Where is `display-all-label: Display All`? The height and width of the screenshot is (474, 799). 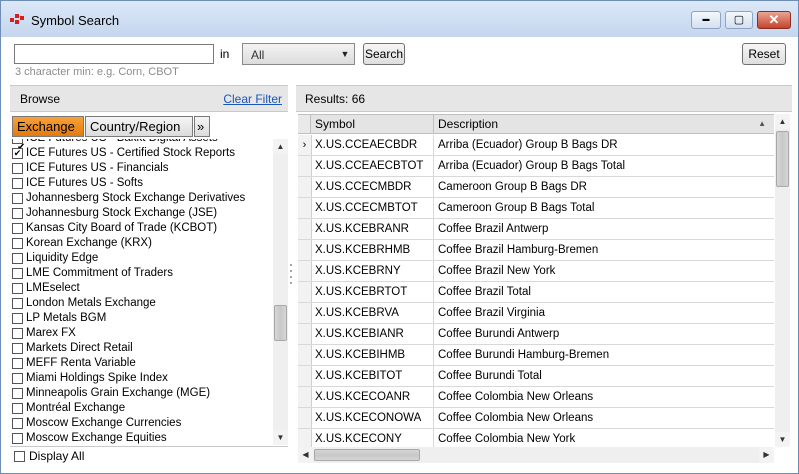
display-all-label: Display All is located at coordinates (57, 456).